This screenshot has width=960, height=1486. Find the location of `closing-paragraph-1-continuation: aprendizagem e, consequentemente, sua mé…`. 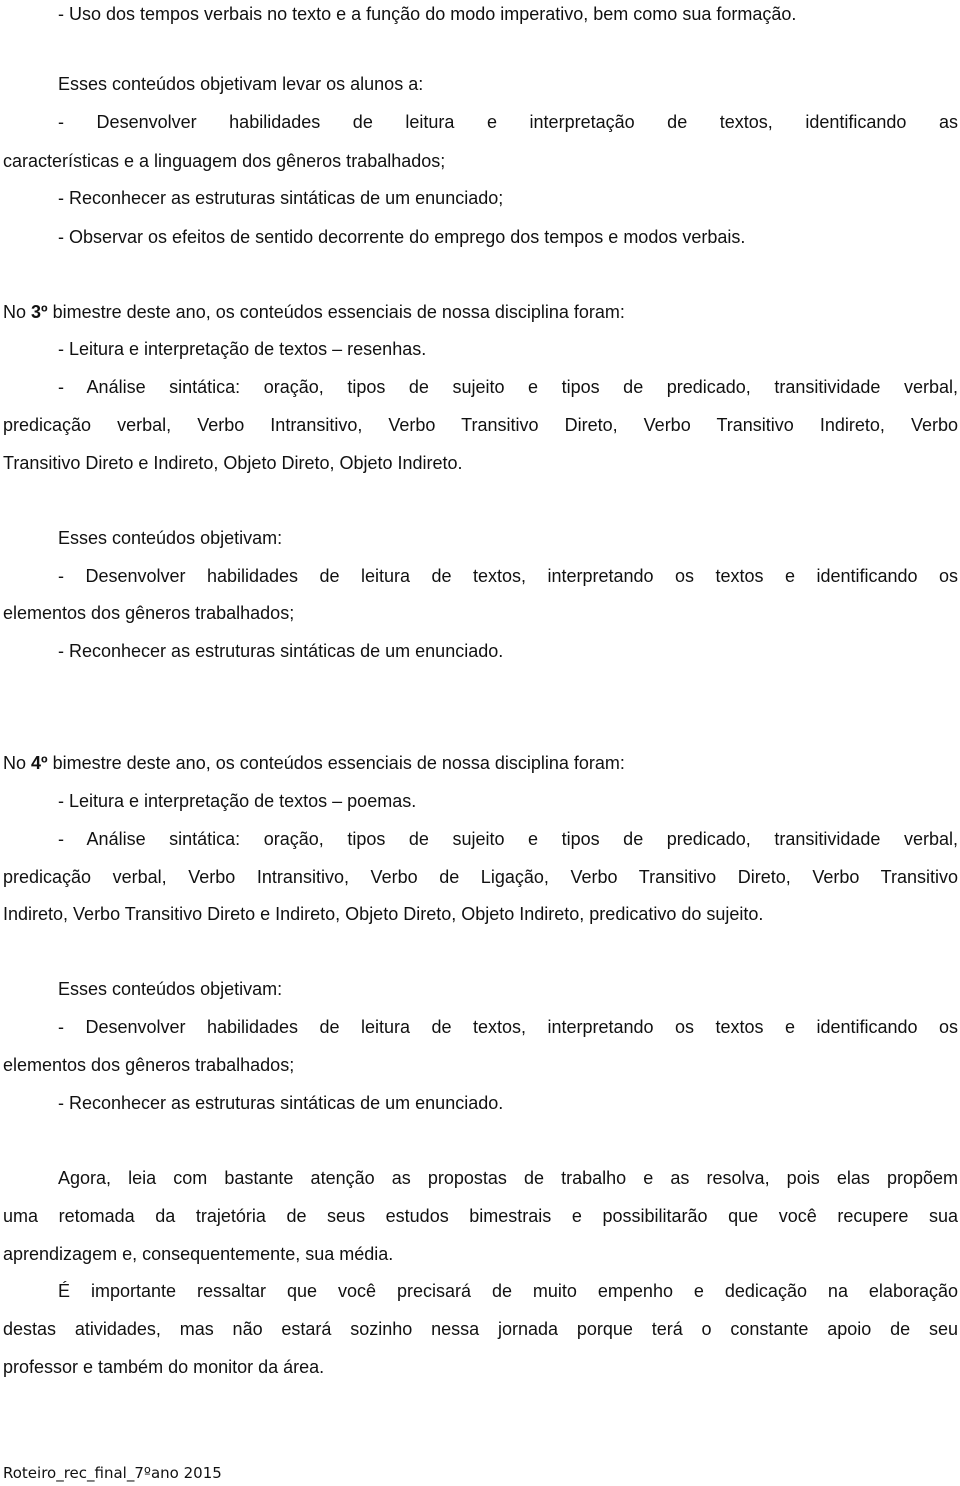

closing-paragraph-1-continuation: aprendizagem e, consequentemente, sua mé… is located at coordinates (198, 1254).